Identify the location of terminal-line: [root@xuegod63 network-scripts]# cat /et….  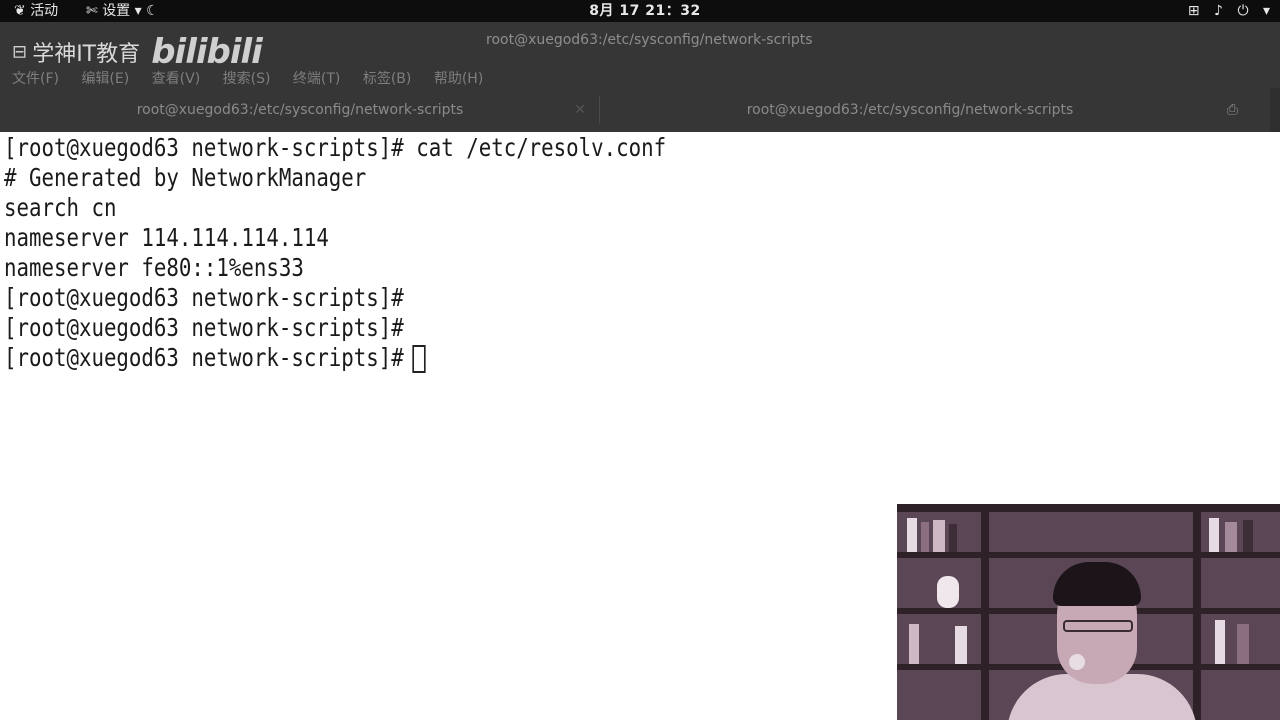
(335, 147).